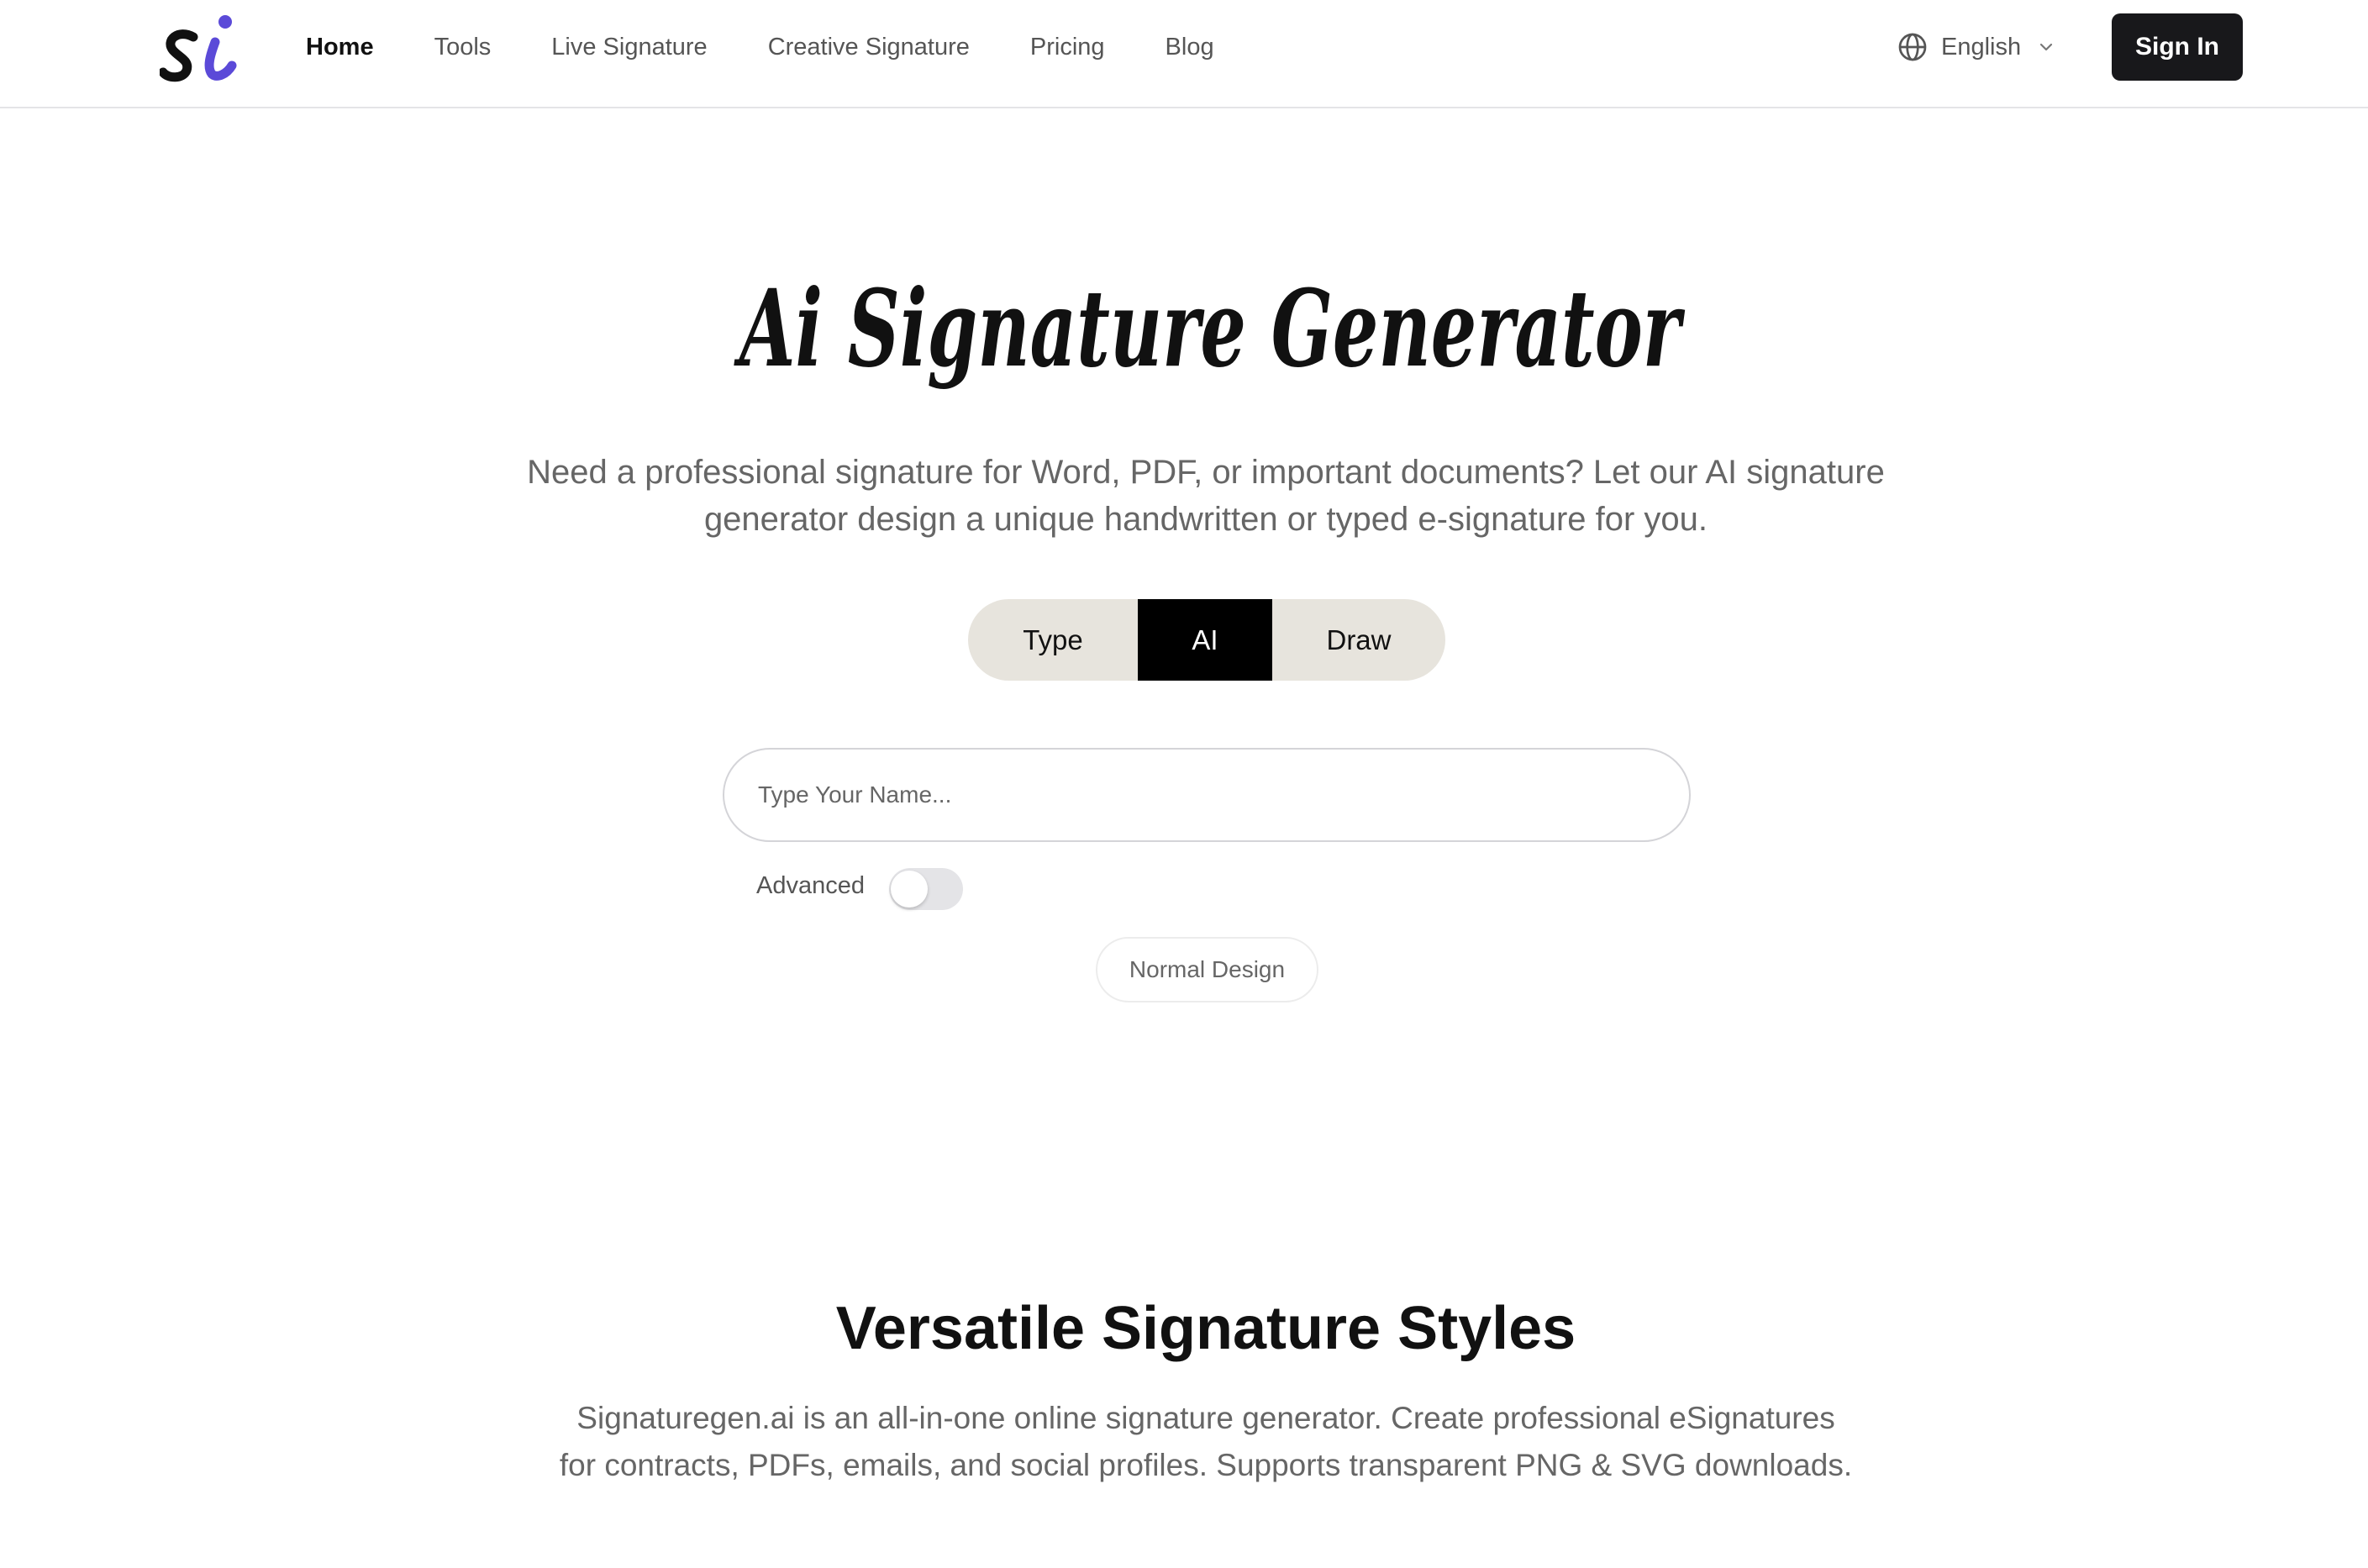  I want to click on advanced-label: Advanced, so click(811, 886).